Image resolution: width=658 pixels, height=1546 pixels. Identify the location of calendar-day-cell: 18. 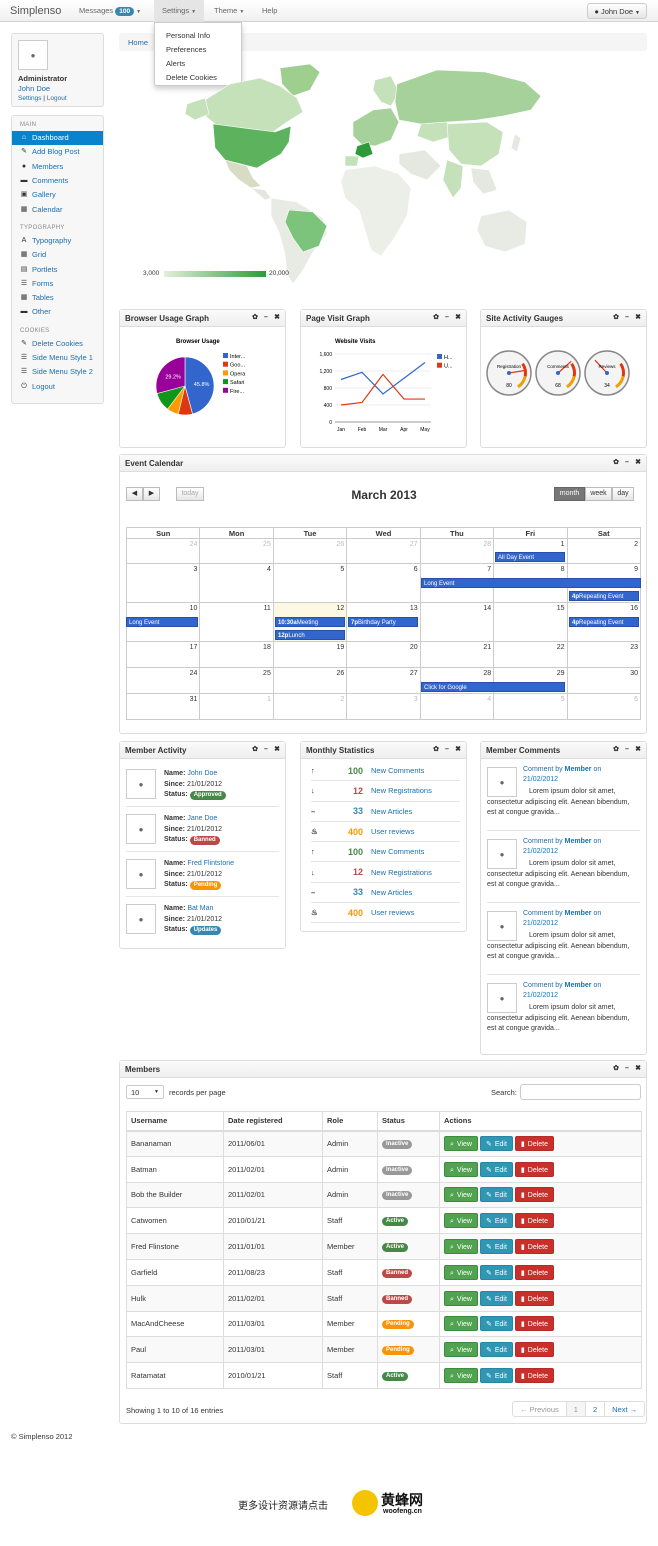
(236, 654).